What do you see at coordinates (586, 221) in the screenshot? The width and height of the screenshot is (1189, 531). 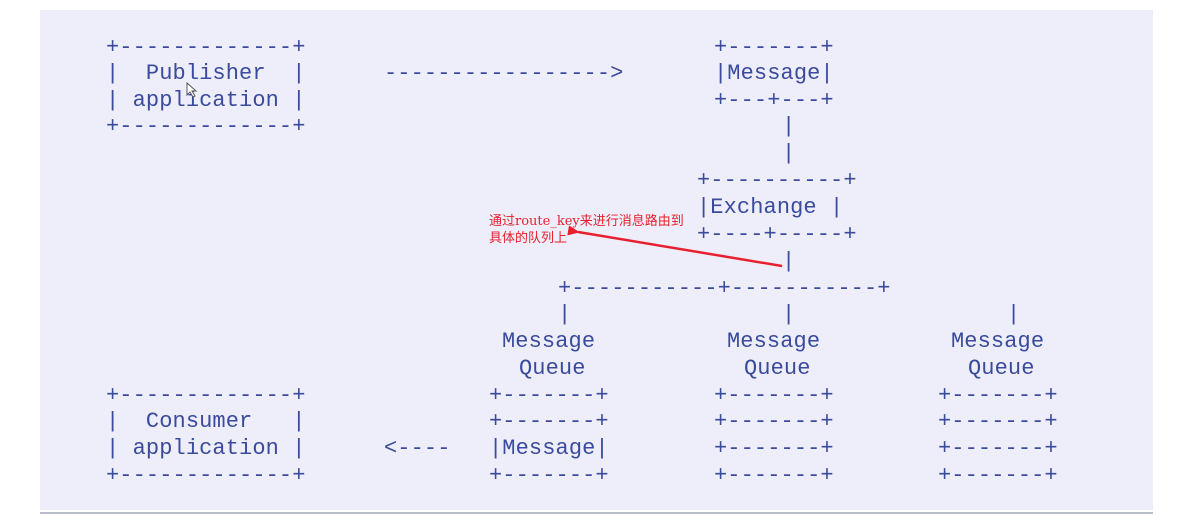 I see `annotation-line-1: 通过route_key来进行消息路由到` at bounding box center [586, 221].